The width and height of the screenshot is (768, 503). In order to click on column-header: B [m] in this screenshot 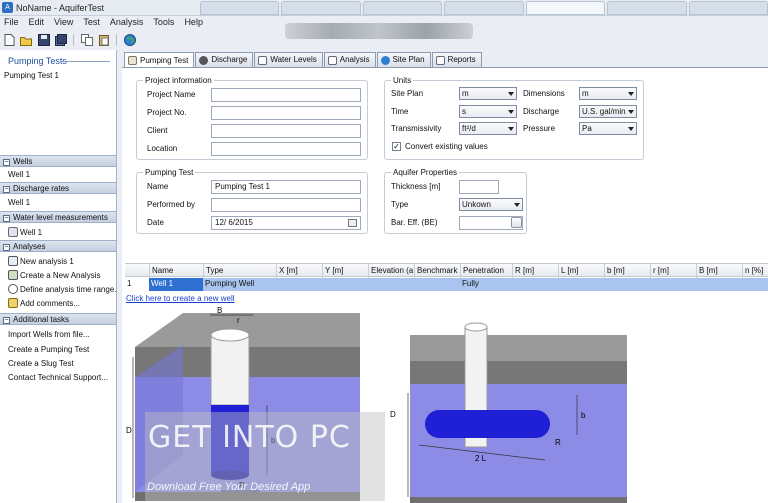, I will do `click(719, 271)`.